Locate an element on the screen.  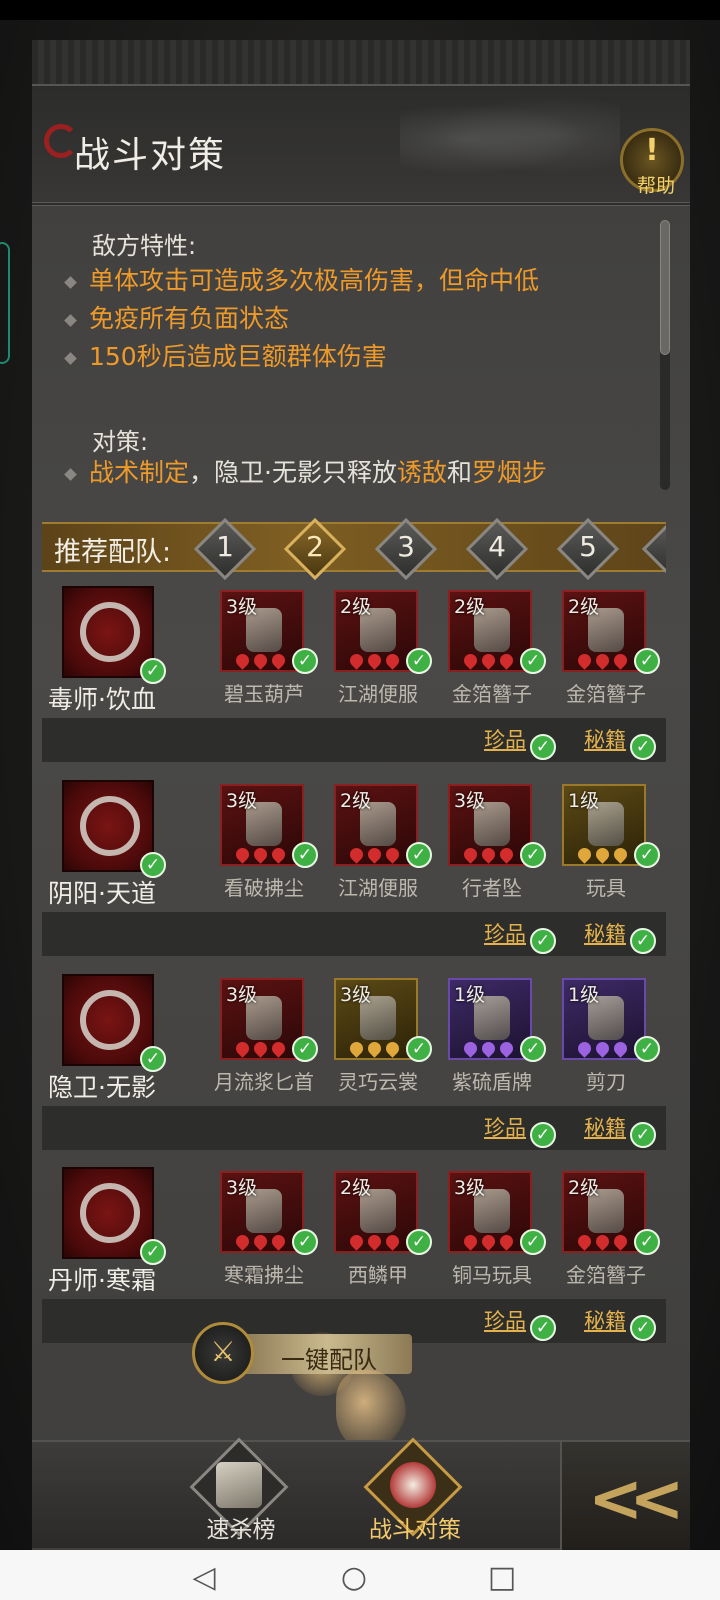
equipment-slot: 3级 ✓ 看破拂尘 is located at coordinates (269, 849).